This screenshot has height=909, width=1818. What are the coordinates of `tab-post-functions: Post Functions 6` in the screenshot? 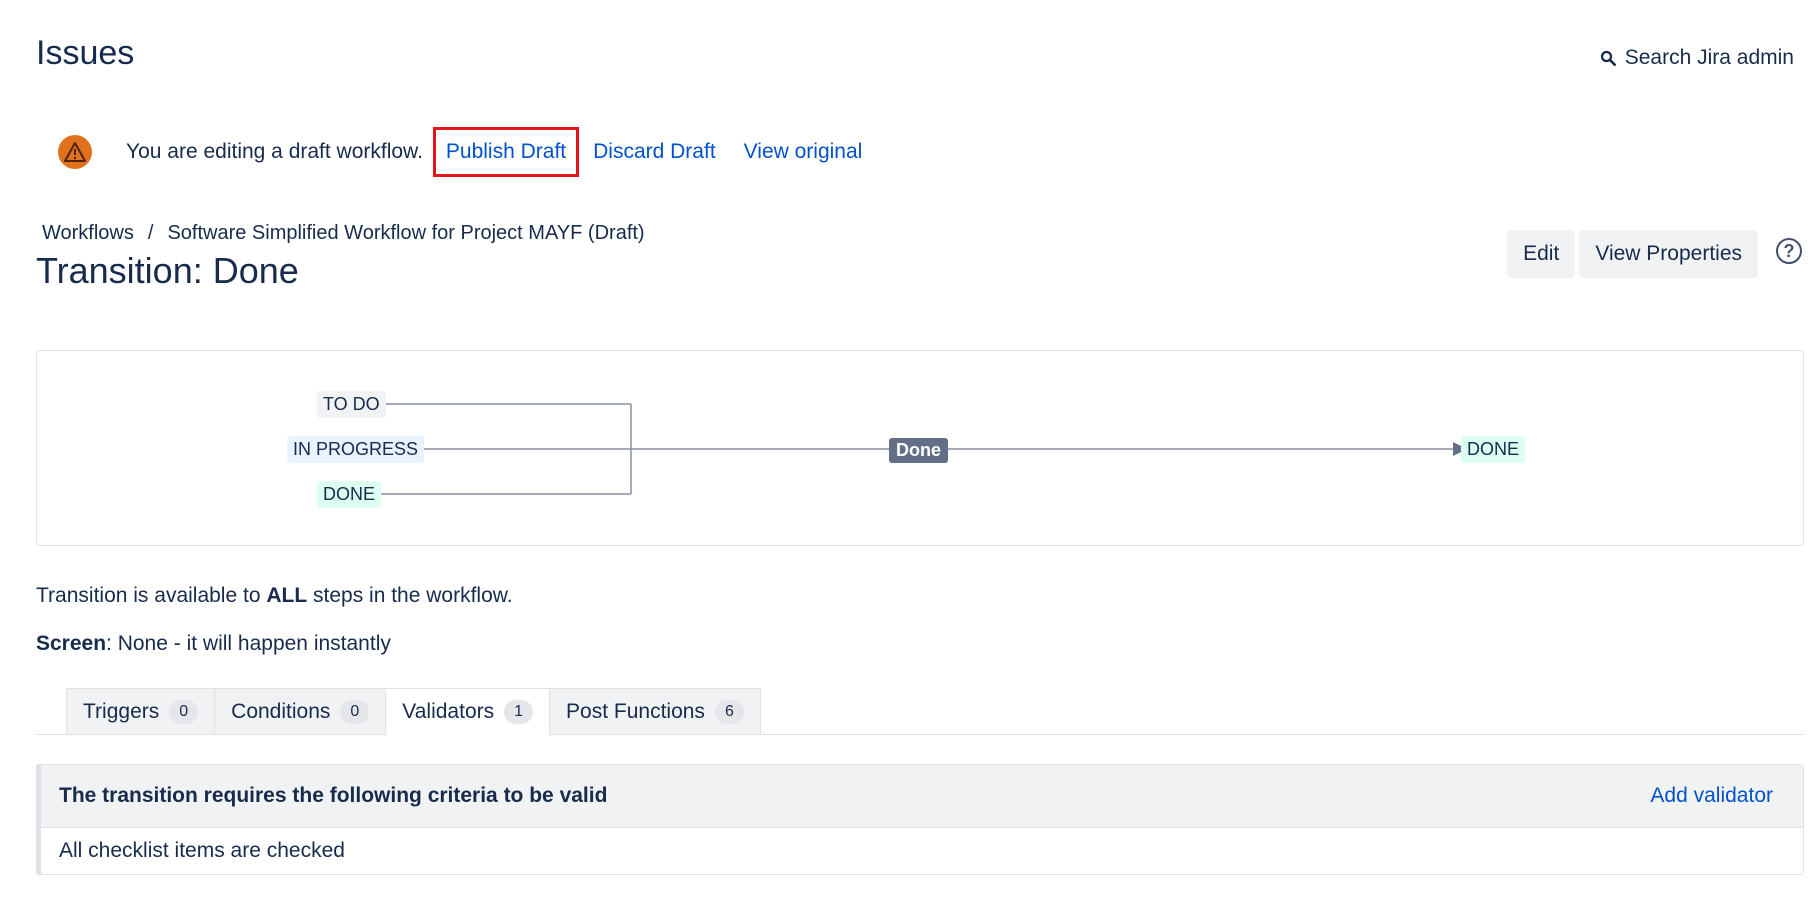 It's located at (655, 711).